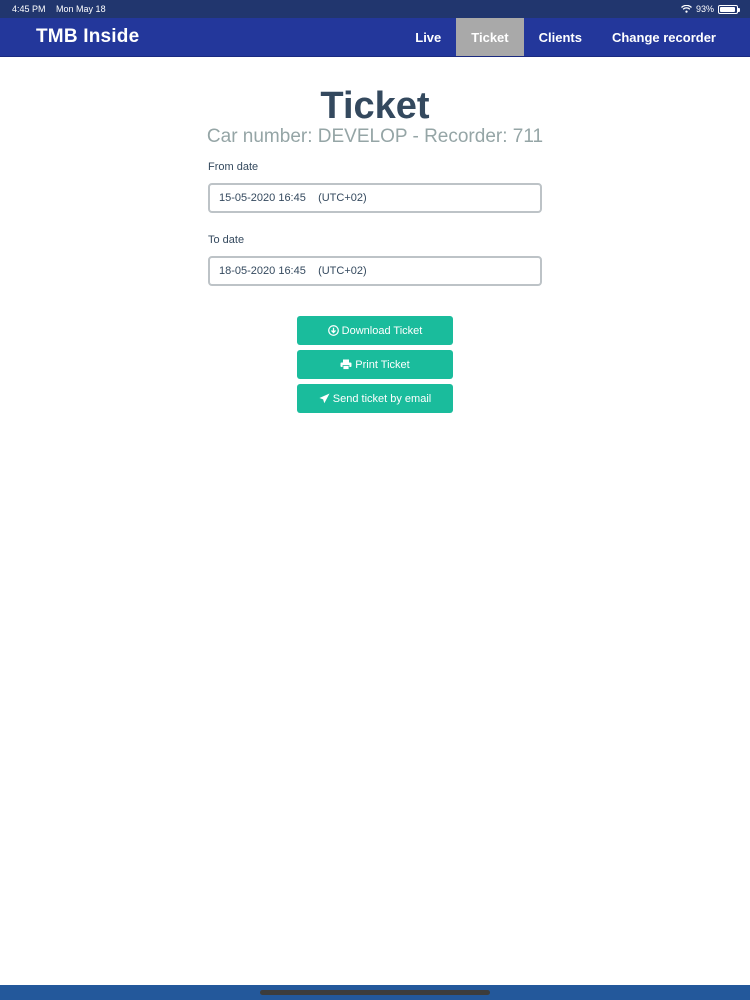 Image resolution: width=750 pixels, height=1000 pixels. Describe the element at coordinates (375, 287) in the screenshot. I see `ticket-form: From date To date Download Ticket` at that location.